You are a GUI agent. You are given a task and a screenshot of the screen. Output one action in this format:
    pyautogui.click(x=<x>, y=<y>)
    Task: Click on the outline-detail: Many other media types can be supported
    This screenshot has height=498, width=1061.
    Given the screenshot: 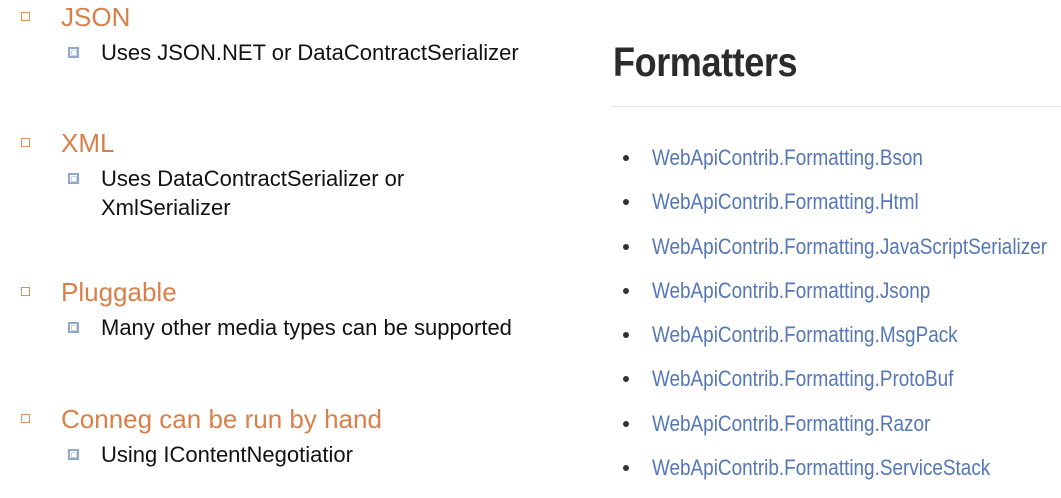 What is the action you would take?
    pyautogui.click(x=306, y=327)
    